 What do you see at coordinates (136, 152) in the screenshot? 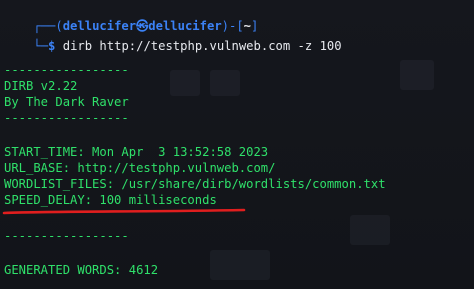
I see `output-start-time: START_TIME: Mon Apr 3 13:52:58 2023` at bounding box center [136, 152].